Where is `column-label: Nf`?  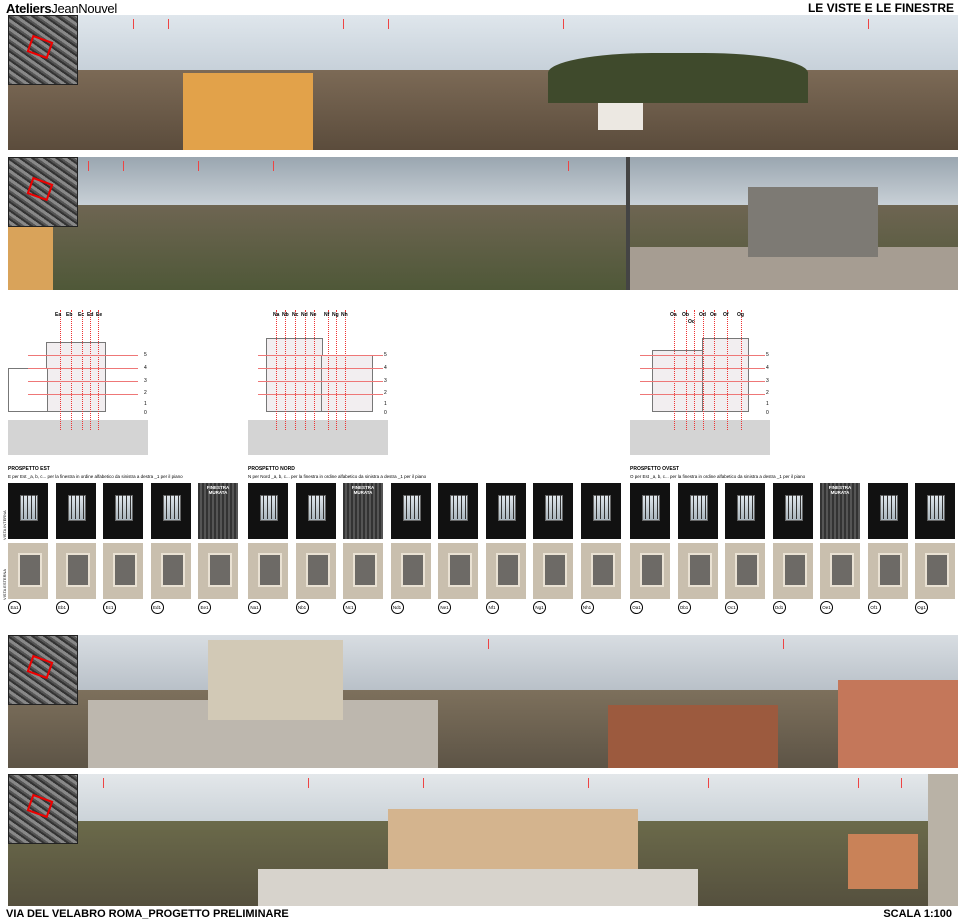 column-label: Nf is located at coordinates (327, 315).